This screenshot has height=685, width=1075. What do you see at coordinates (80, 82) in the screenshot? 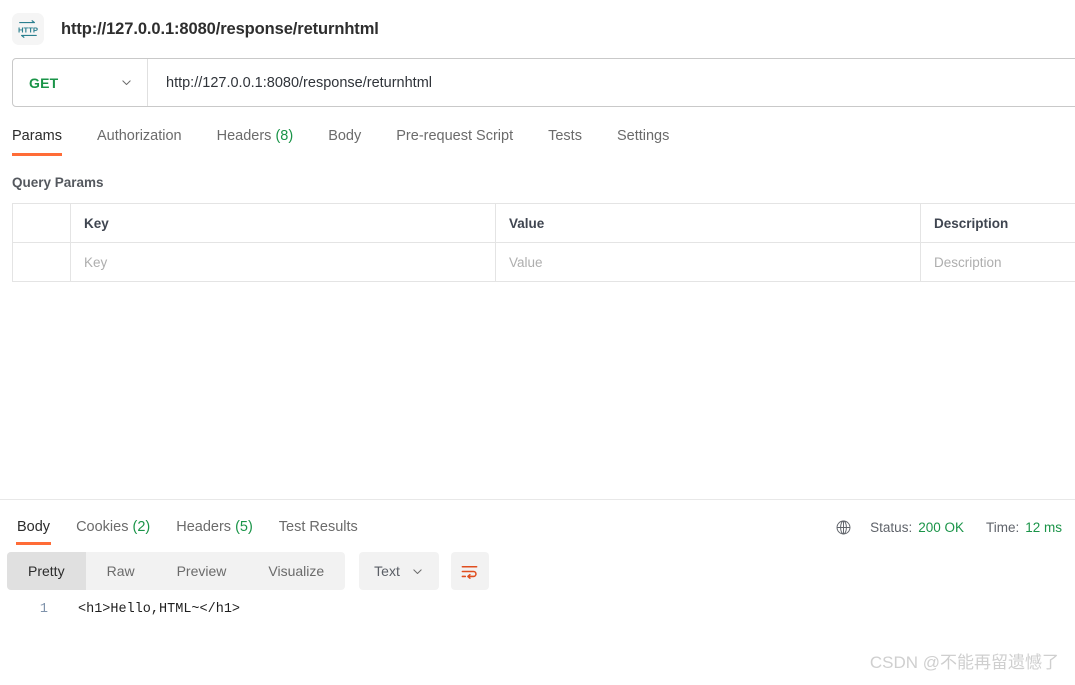
I see `method-selector: GET` at bounding box center [80, 82].